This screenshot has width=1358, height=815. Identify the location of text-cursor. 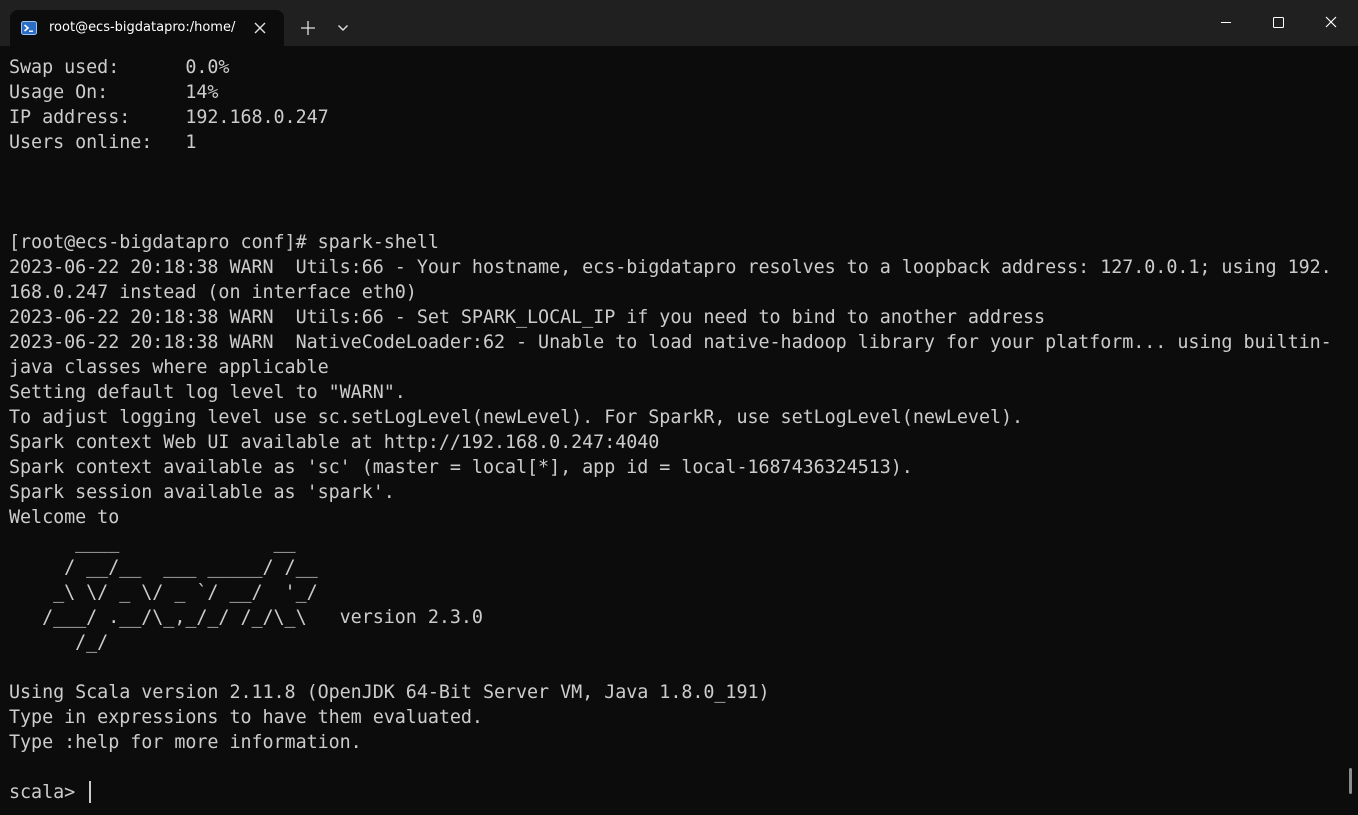
(90, 792).